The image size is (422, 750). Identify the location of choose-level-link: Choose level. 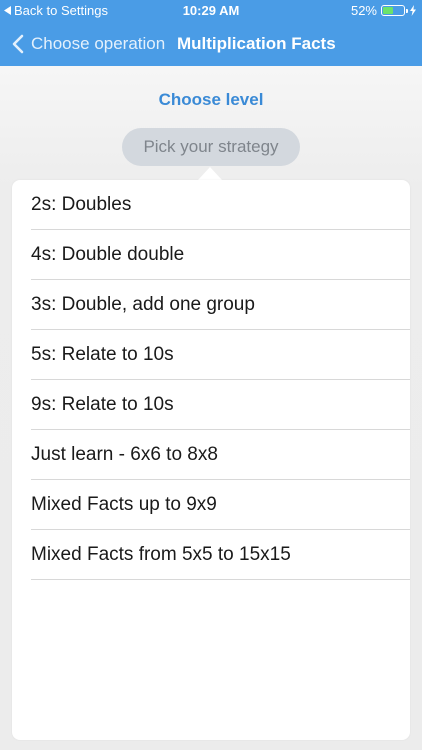
(211, 100).